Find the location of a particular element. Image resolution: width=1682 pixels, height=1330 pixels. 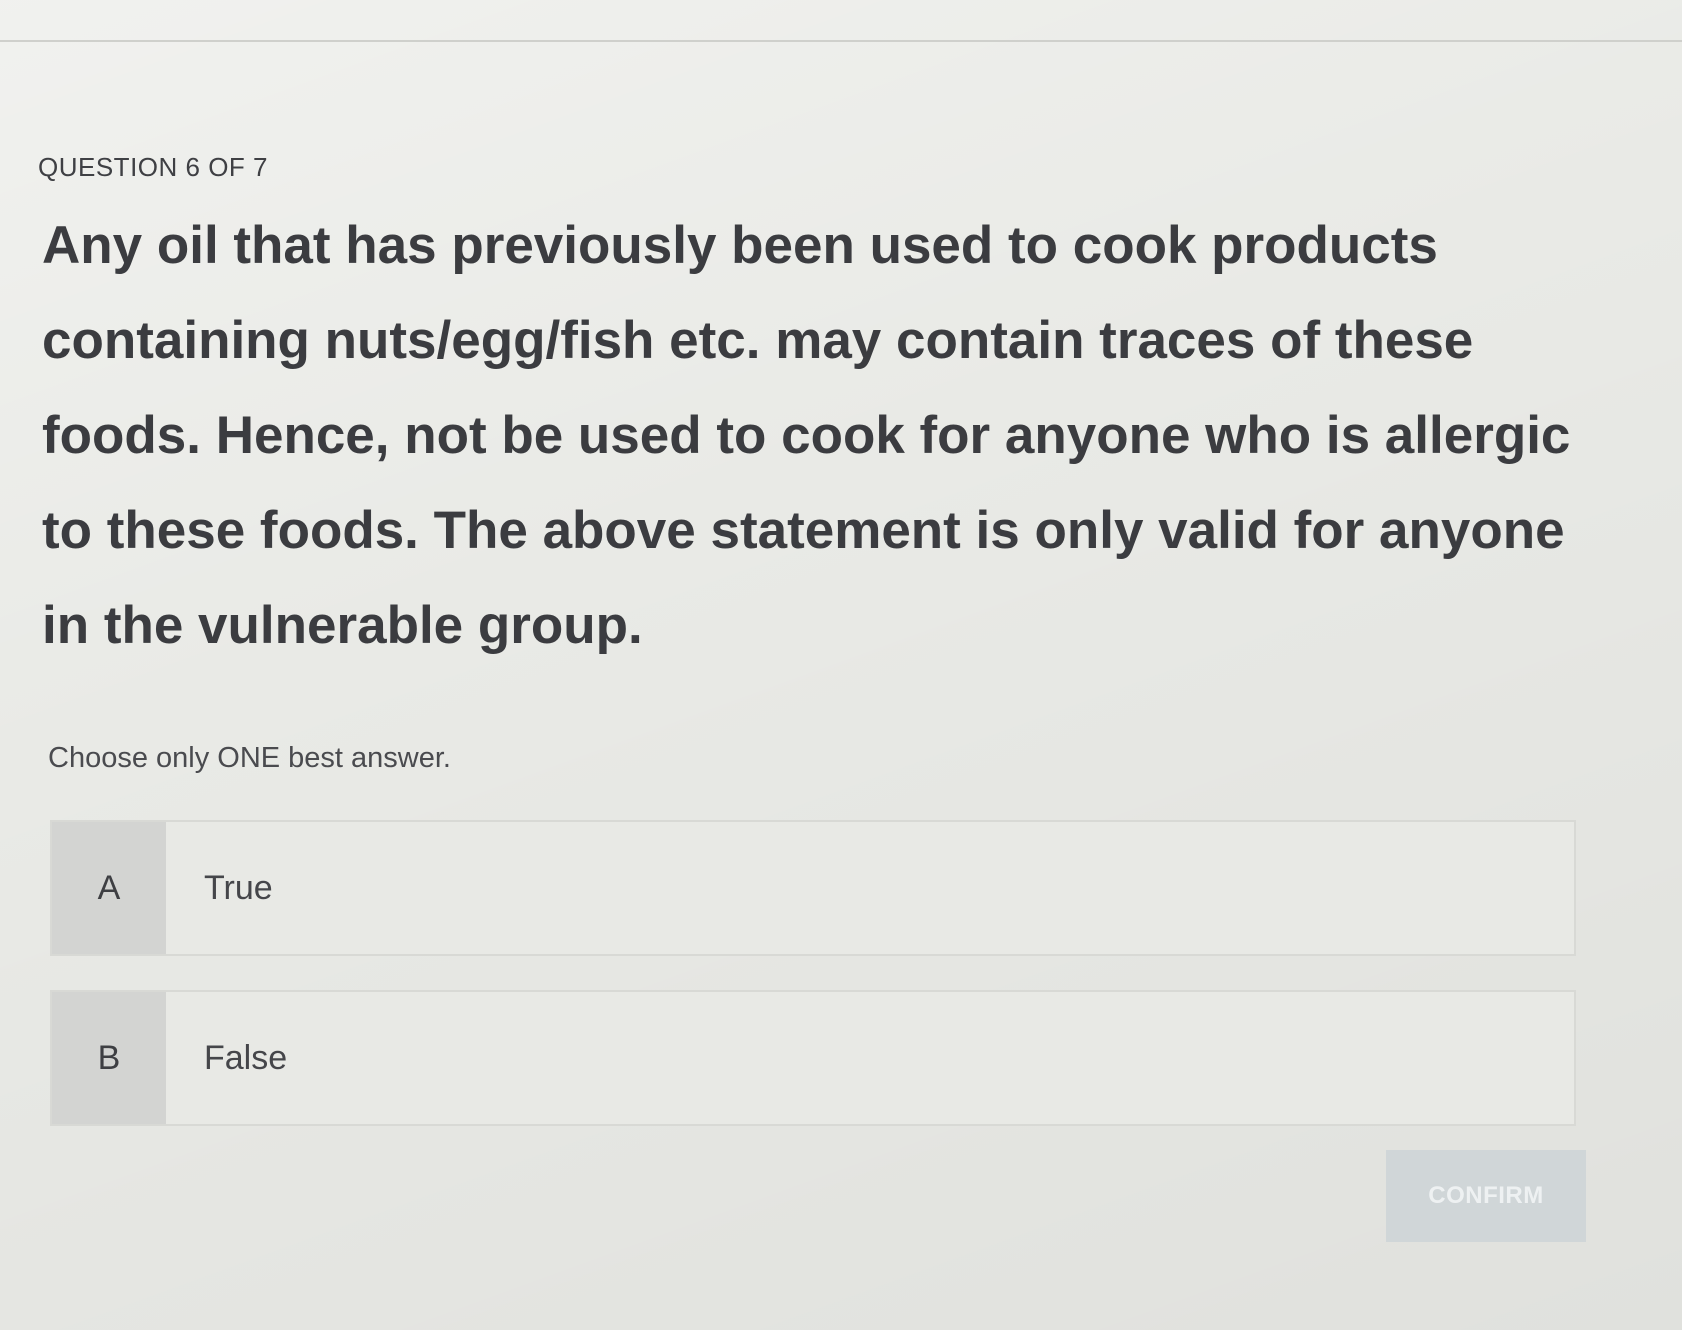

answer-option-b: B False is located at coordinates (813, 1058).